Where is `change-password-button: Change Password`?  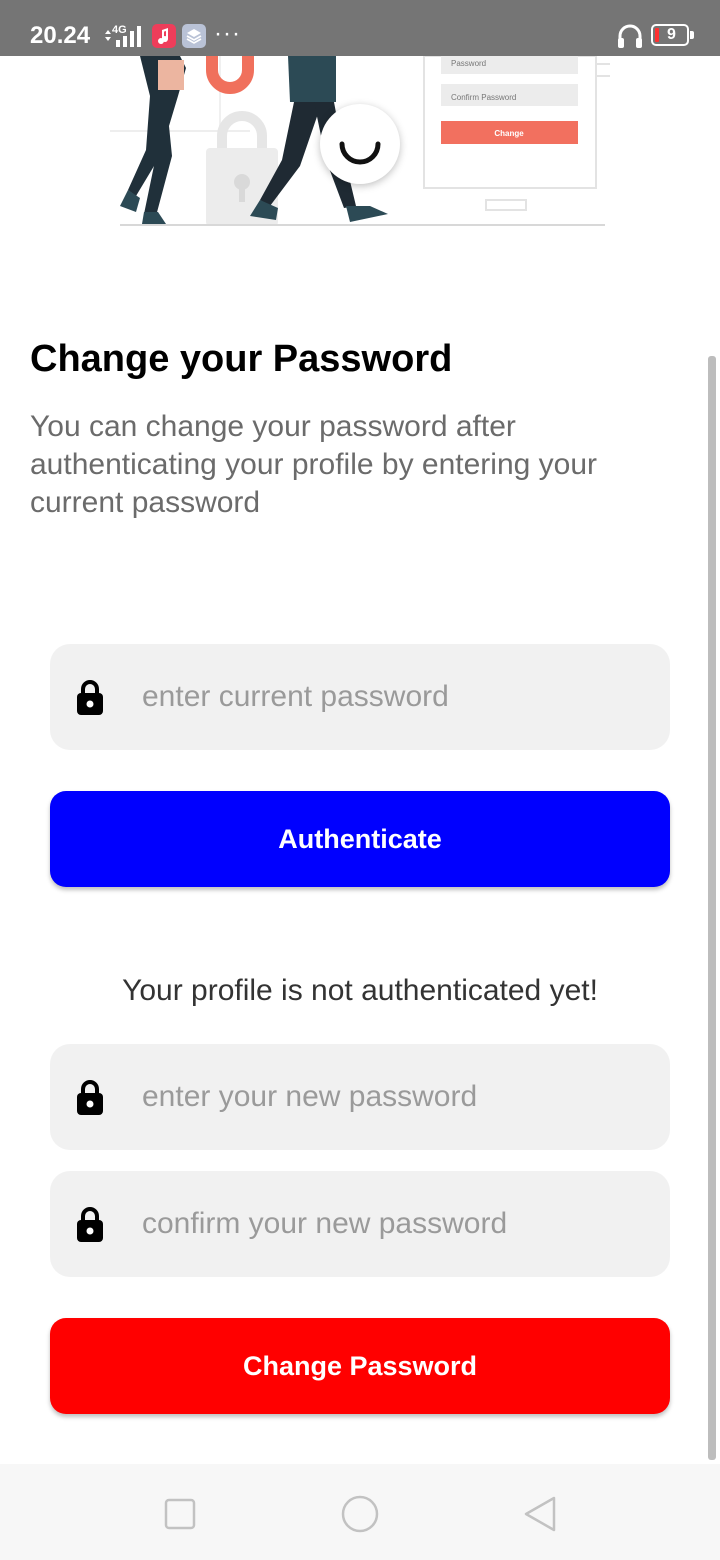 change-password-button: Change Password is located at coordinates (360, 1366).